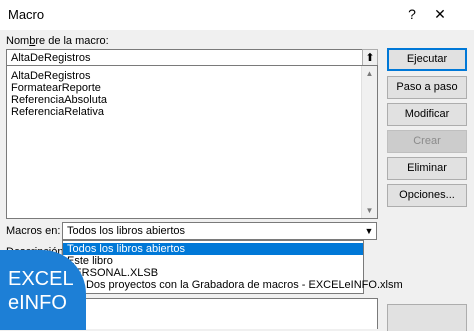 Image resolution: width=474 pixels, height=331 pixels. What do you see at coordinates (56, 88) in the screenshot?
I see `list-item: FormatearReporte` at bounding box center [56, 88].